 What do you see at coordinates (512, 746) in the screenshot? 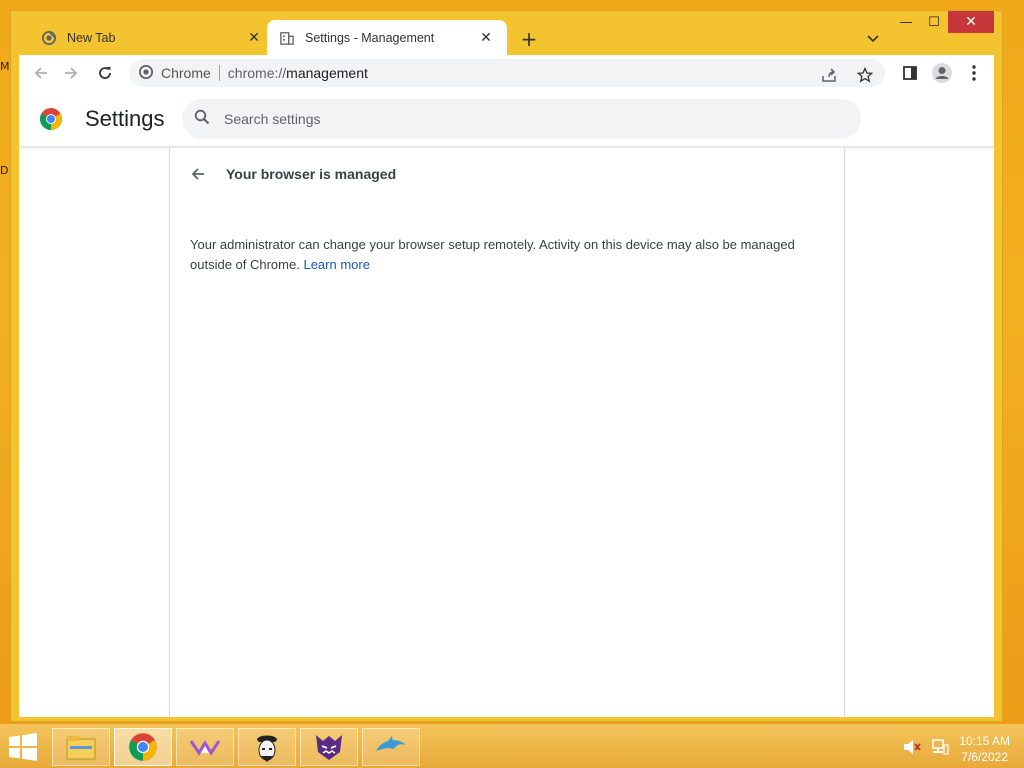
I see `taskbar: 10:15 AM 7/6/2022` at bounding box center [512, 746].